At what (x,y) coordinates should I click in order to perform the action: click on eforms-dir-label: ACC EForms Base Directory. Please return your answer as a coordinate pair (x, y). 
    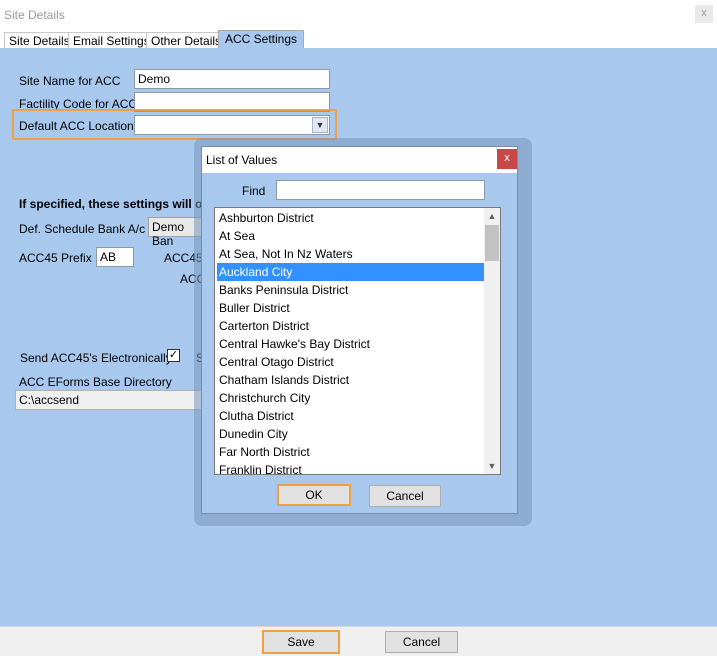
    Looking at the image, I should click on (95, 382).